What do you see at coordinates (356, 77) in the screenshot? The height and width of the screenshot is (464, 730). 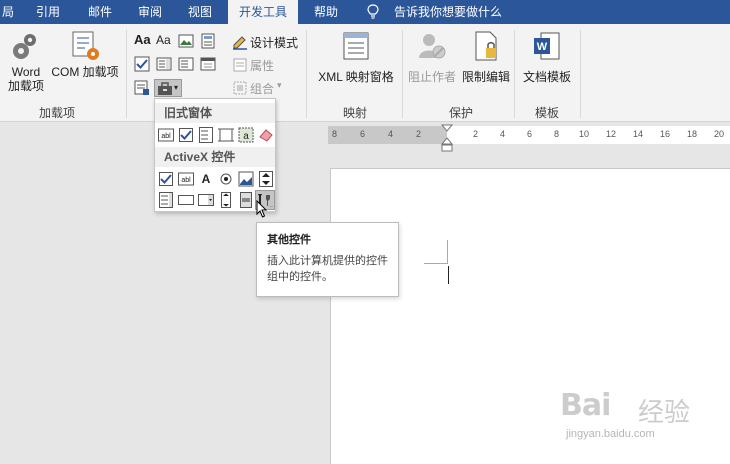 I see `xml-mapping-label: XML 映射窗格` at bounding box center [356, 77].